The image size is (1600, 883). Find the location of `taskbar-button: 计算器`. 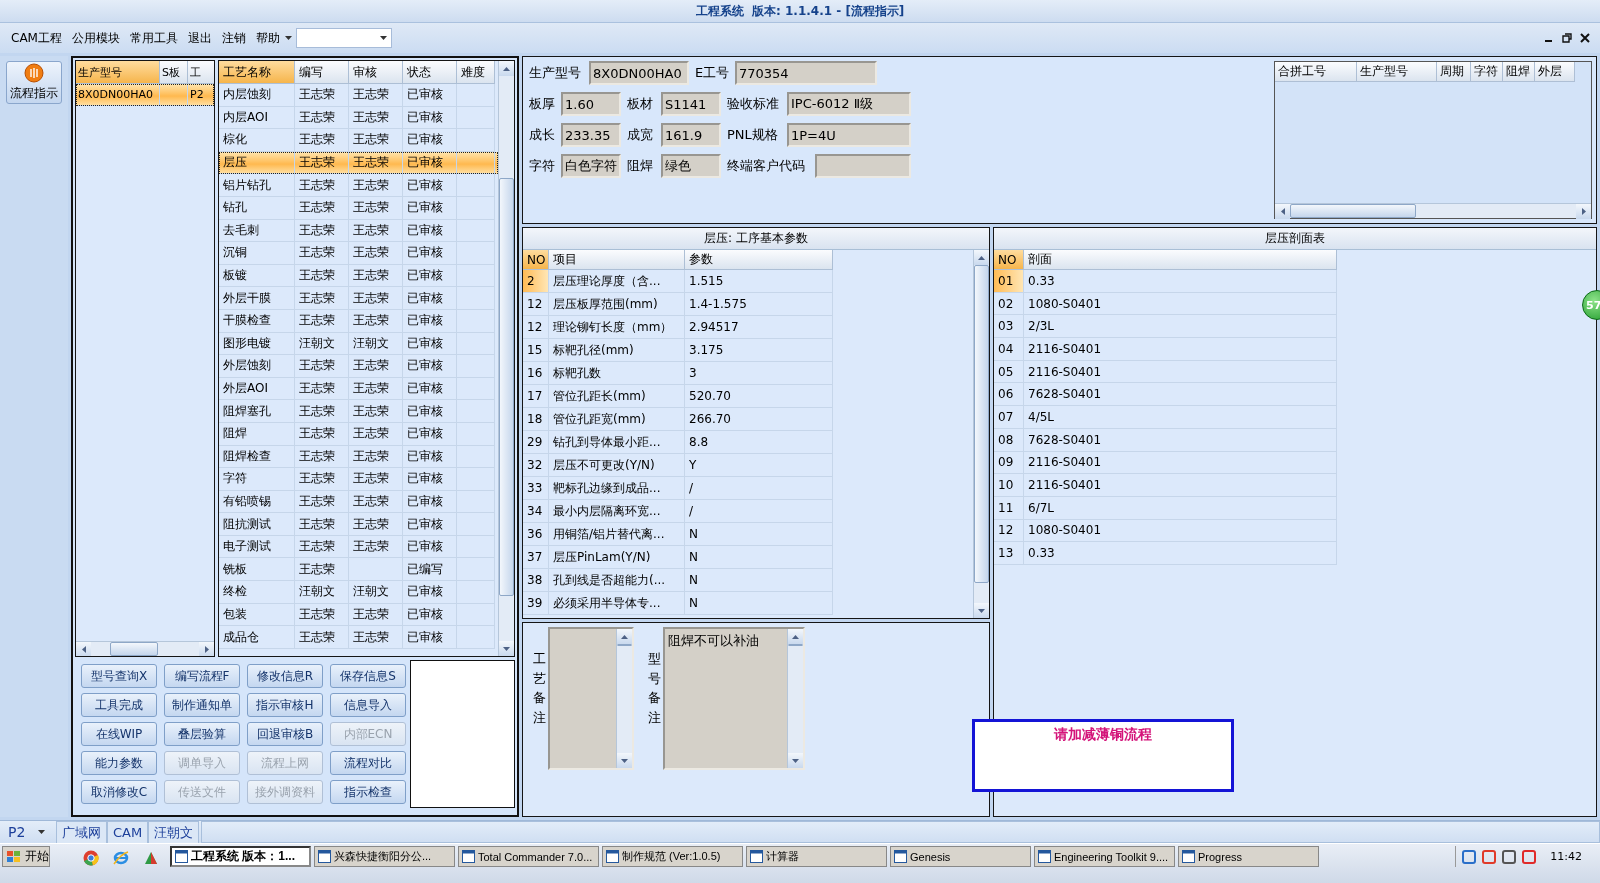

taskbar-button: 计算器 is located at coordinates (816, 856).